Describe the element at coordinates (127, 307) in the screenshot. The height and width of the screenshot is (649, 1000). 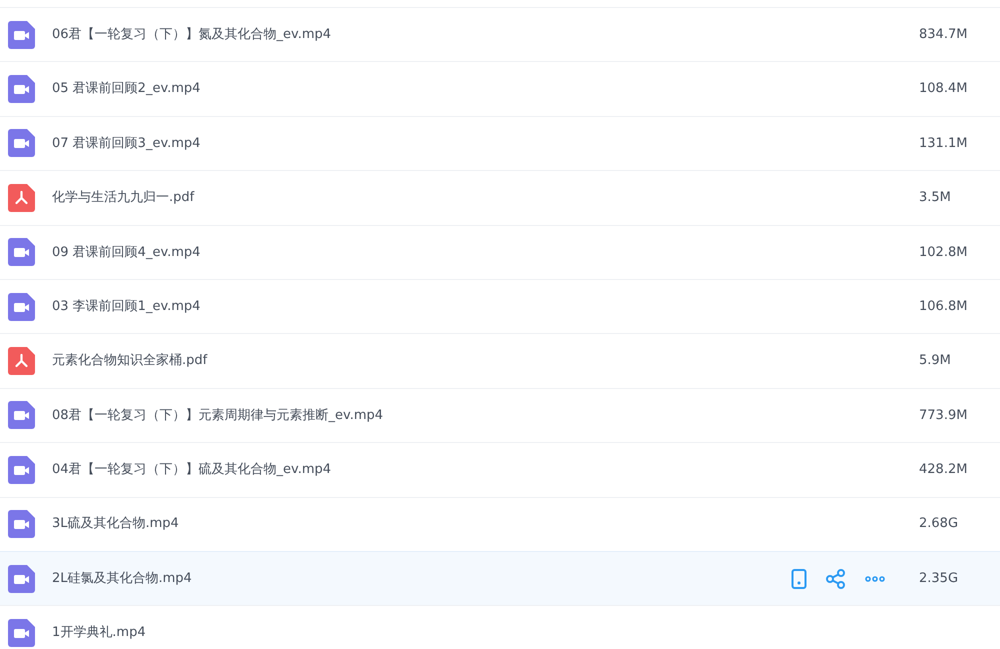
I see `file-name: 03 李课前回顾1_ev.mp4` at that location.